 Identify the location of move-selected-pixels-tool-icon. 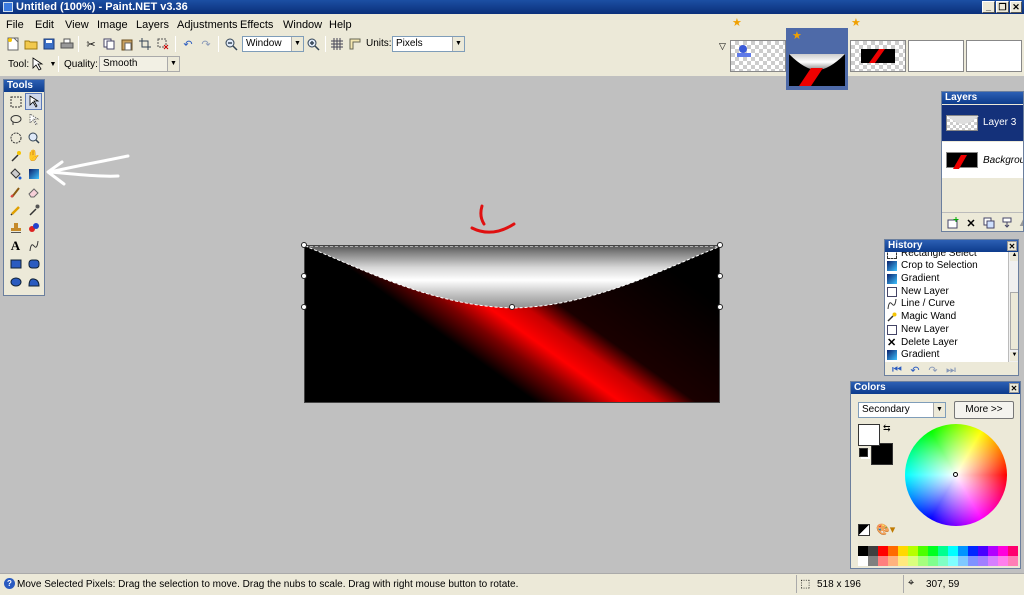
(33, 101).